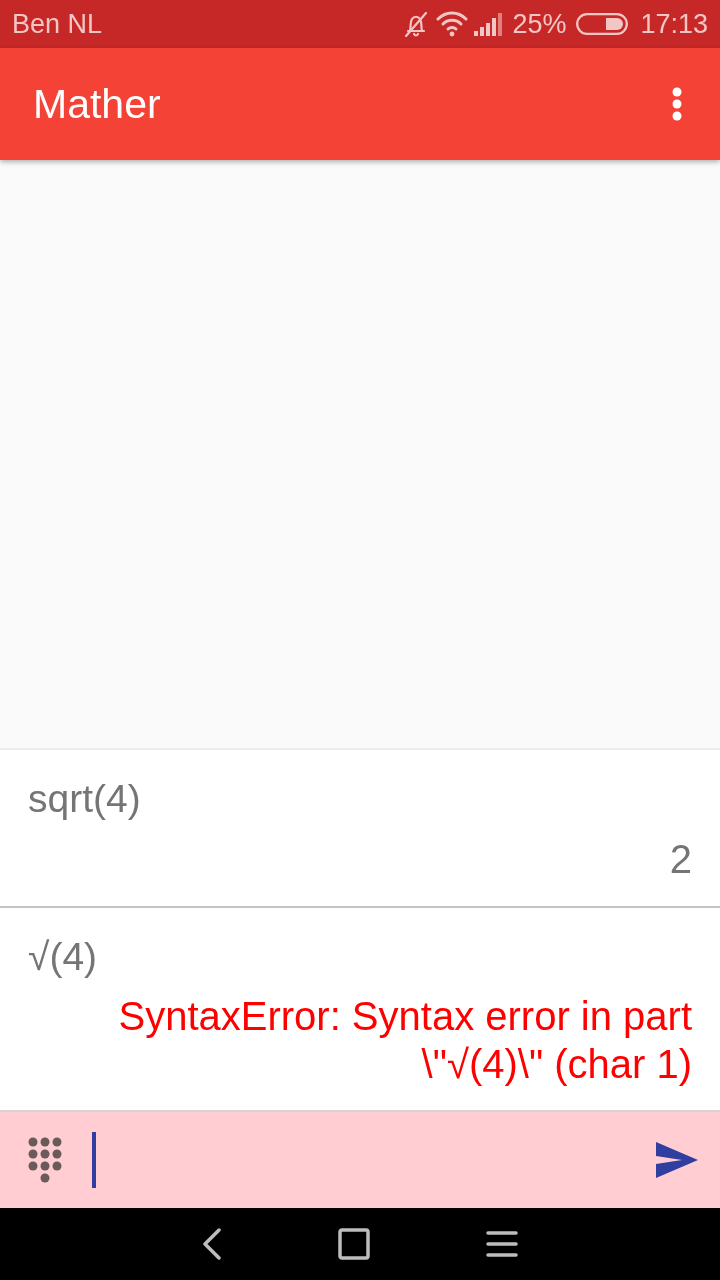 This screenshot has width=720, height=1280. I want to click on battery-percentage: 25%, so click(539, 24).